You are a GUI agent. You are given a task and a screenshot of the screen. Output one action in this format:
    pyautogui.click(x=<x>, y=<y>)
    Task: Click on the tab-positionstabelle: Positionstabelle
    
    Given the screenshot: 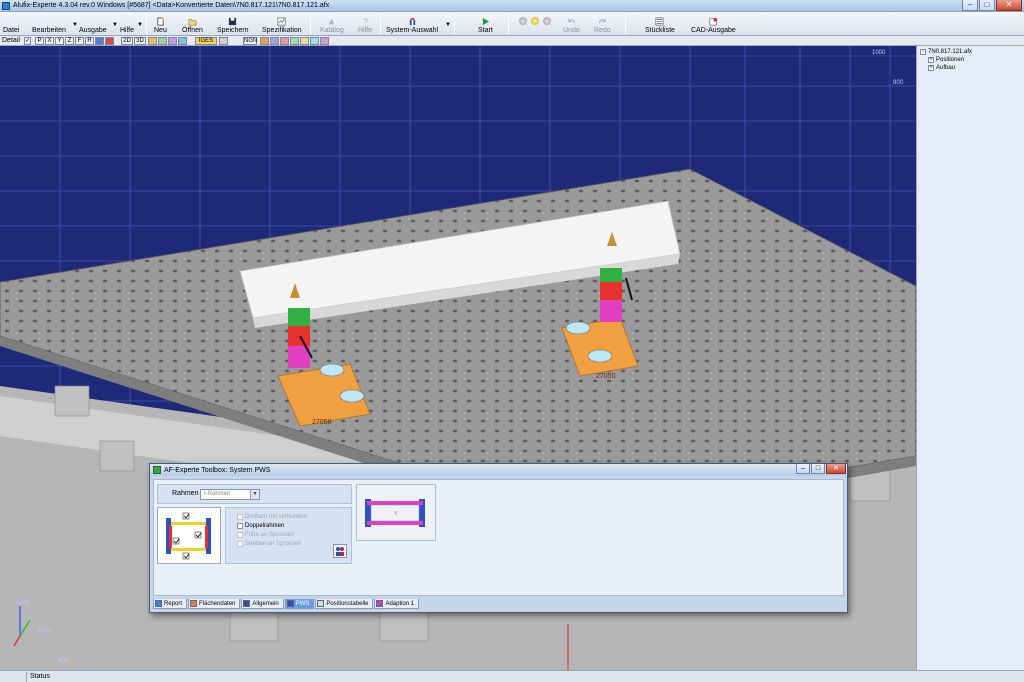 What is the action you would take?
    pyautogui.click(x=344, y=604)
    